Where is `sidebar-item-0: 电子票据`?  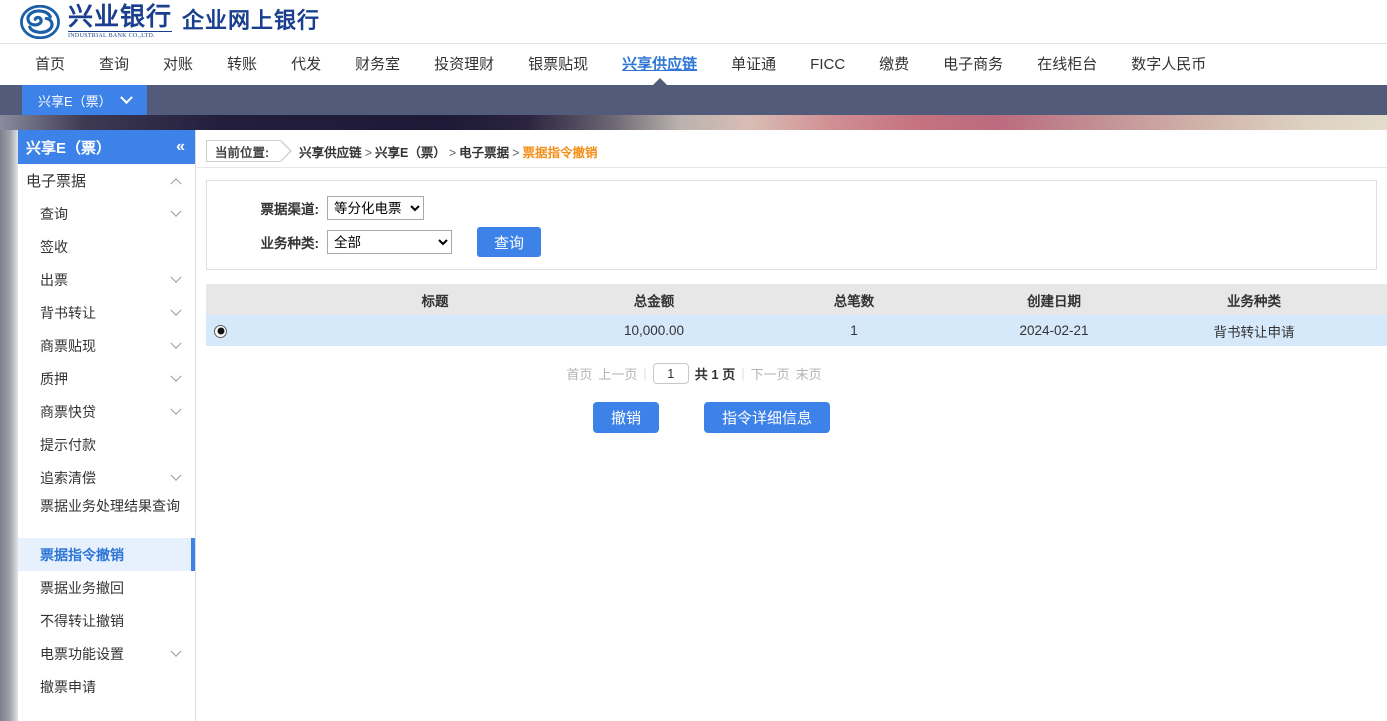
sidebar-item-0: 电子票据 is located at coordinates (106, 180).